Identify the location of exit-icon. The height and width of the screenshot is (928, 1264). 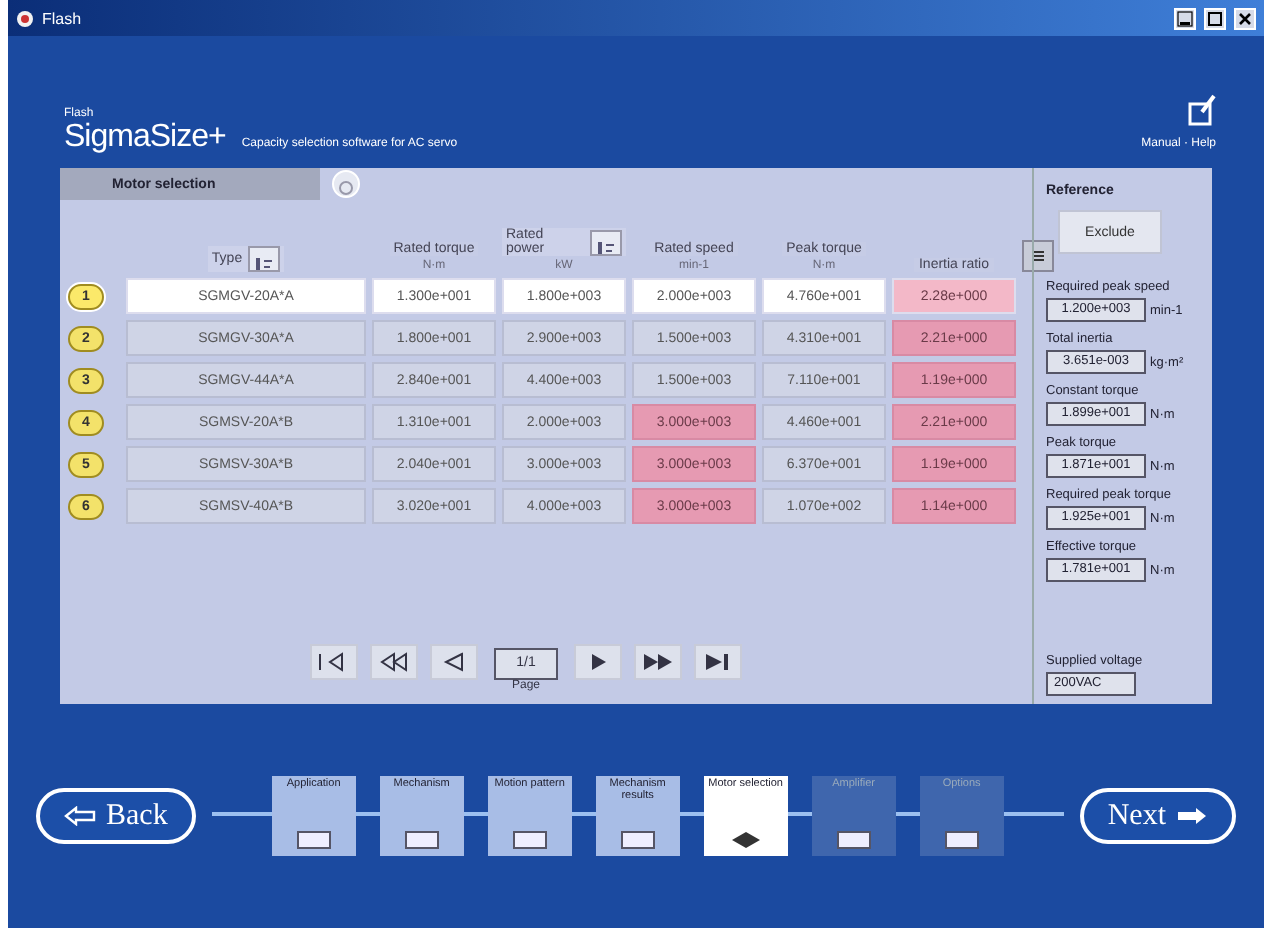
(1202, 110).